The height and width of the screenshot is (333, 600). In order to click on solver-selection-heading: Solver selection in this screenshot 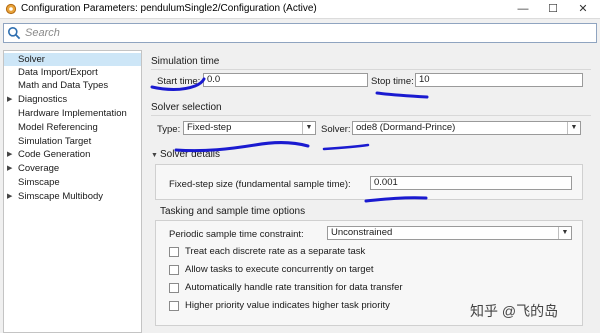, I will do `click(186, 107)`.